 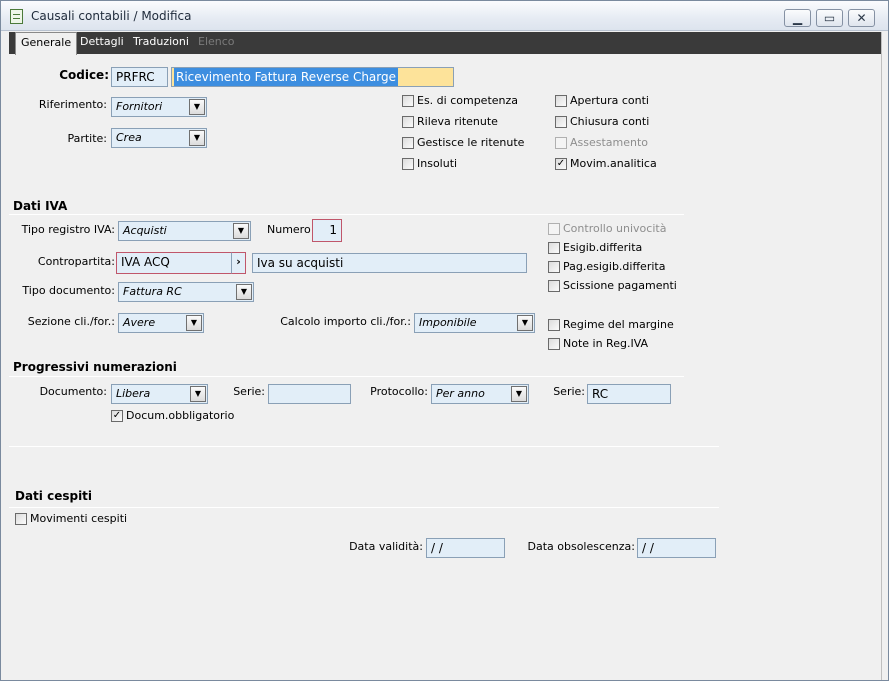 What do you see at coordinates (46, 43) in the screenshot?
I see `tab-generale: Generale` at bounding box center [46, 43].